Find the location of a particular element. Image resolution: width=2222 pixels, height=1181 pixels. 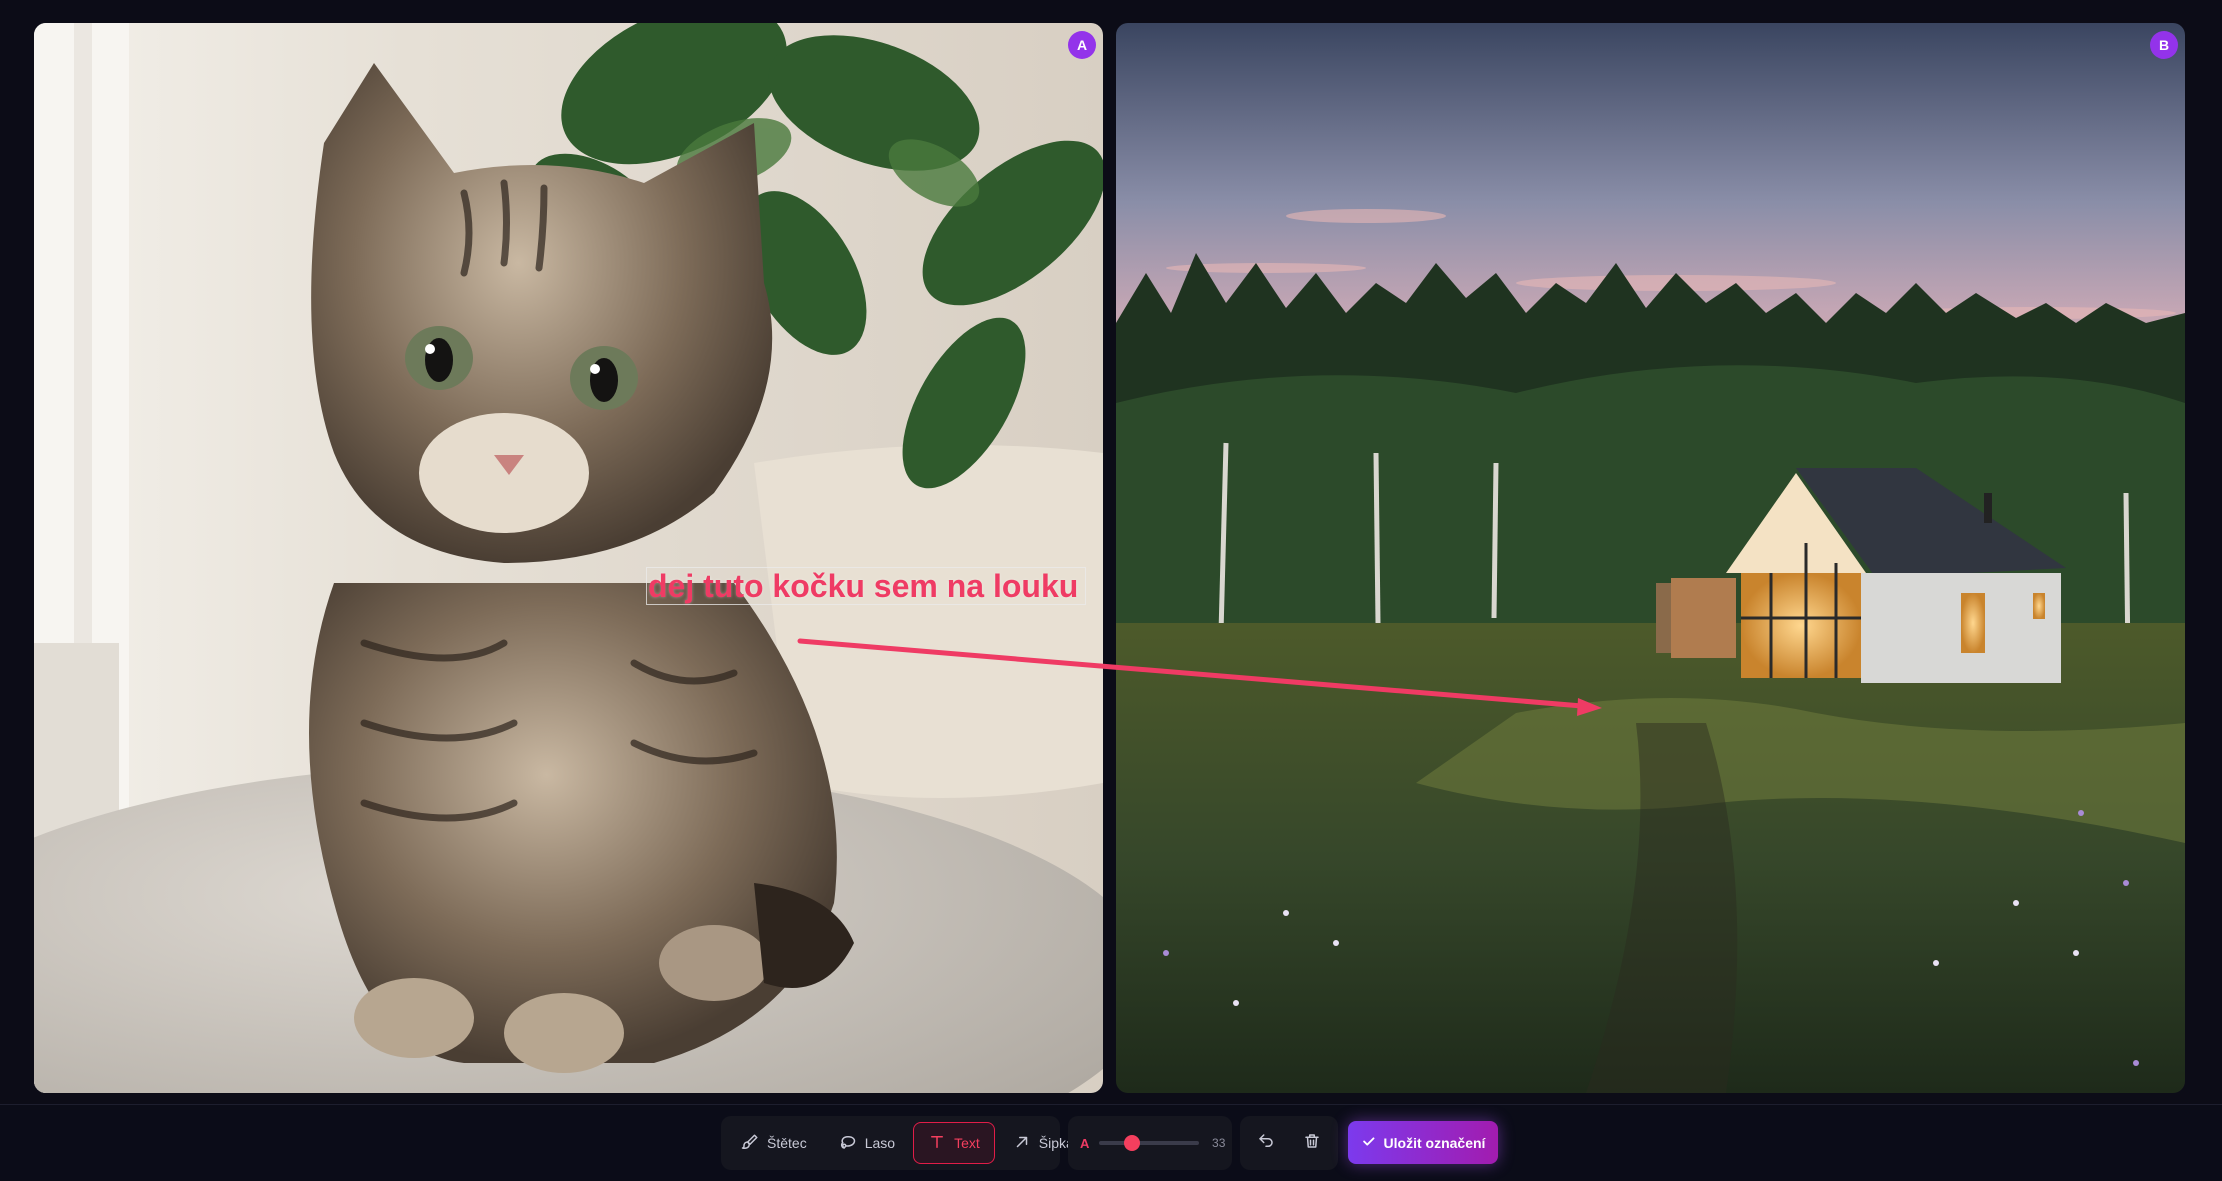

tool-text-label: Text is located at coordinates (967, 1143).